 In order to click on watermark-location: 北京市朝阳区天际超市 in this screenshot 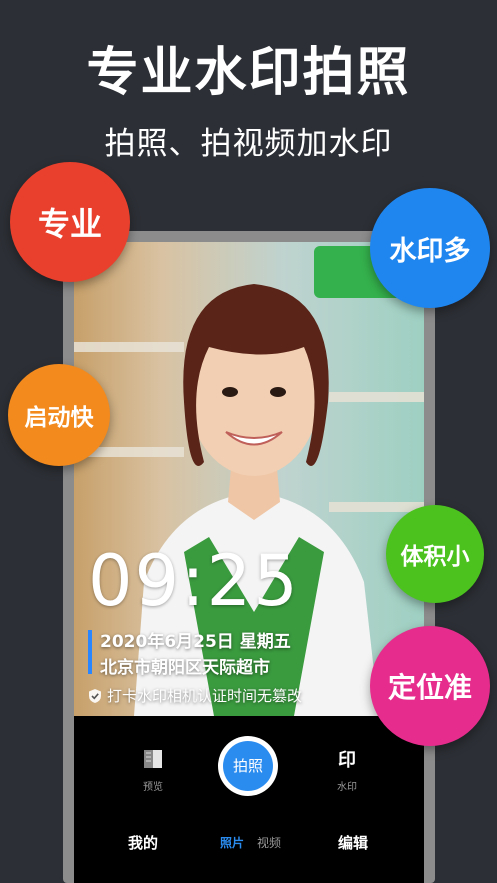, I will do `click(185, 668)`.